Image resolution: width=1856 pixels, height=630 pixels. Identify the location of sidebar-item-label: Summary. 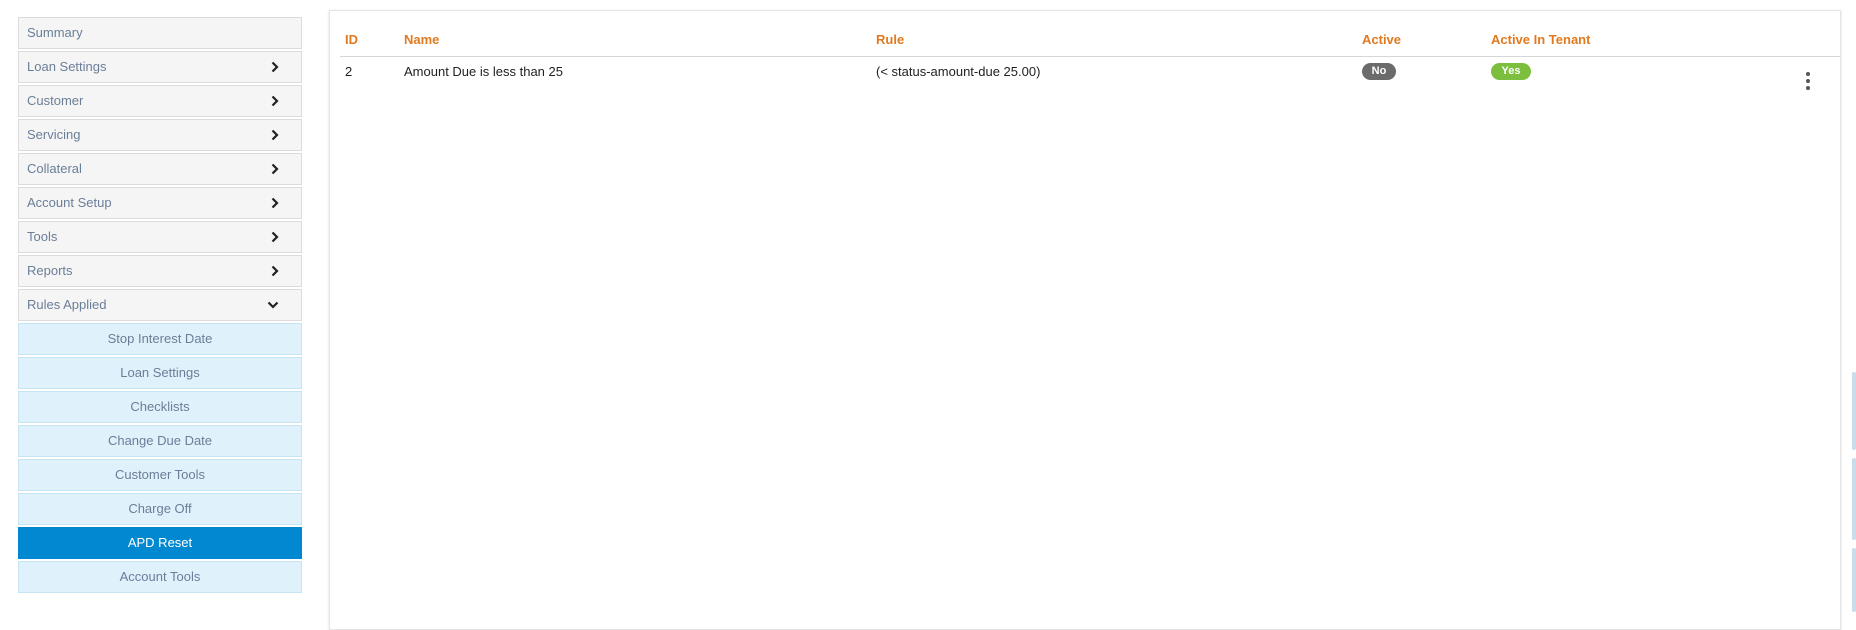
(55, 32).